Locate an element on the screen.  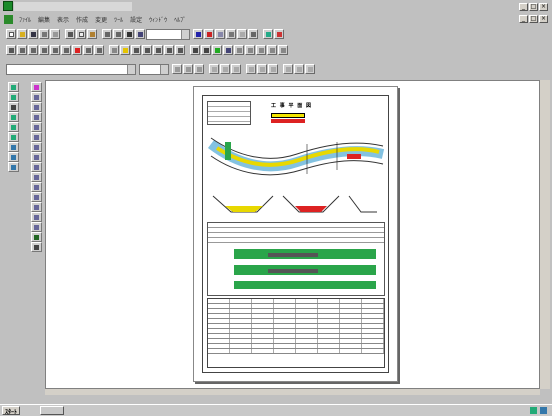
open-file-button is located at coordinates (22, 34).